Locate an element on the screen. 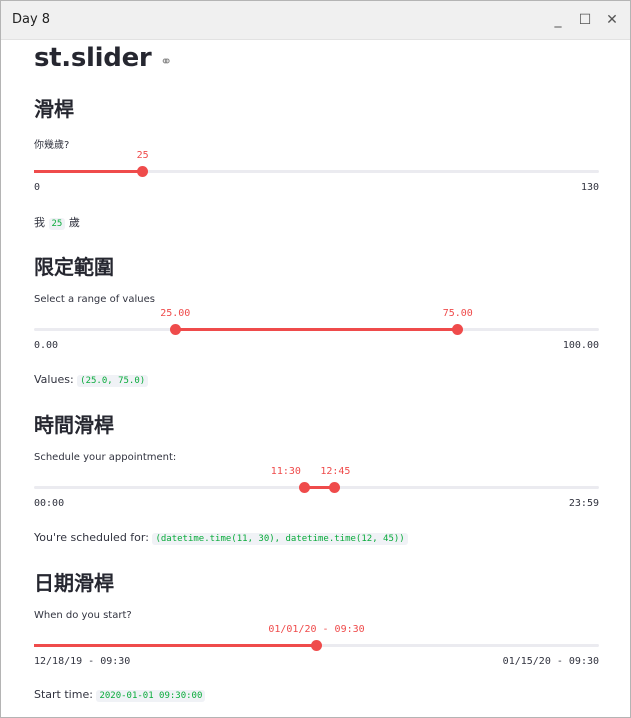 Image resolution: width=631 pixels, height=718 pixels. slider-output: 我 25 歲 is located at coordinates (57, 222).